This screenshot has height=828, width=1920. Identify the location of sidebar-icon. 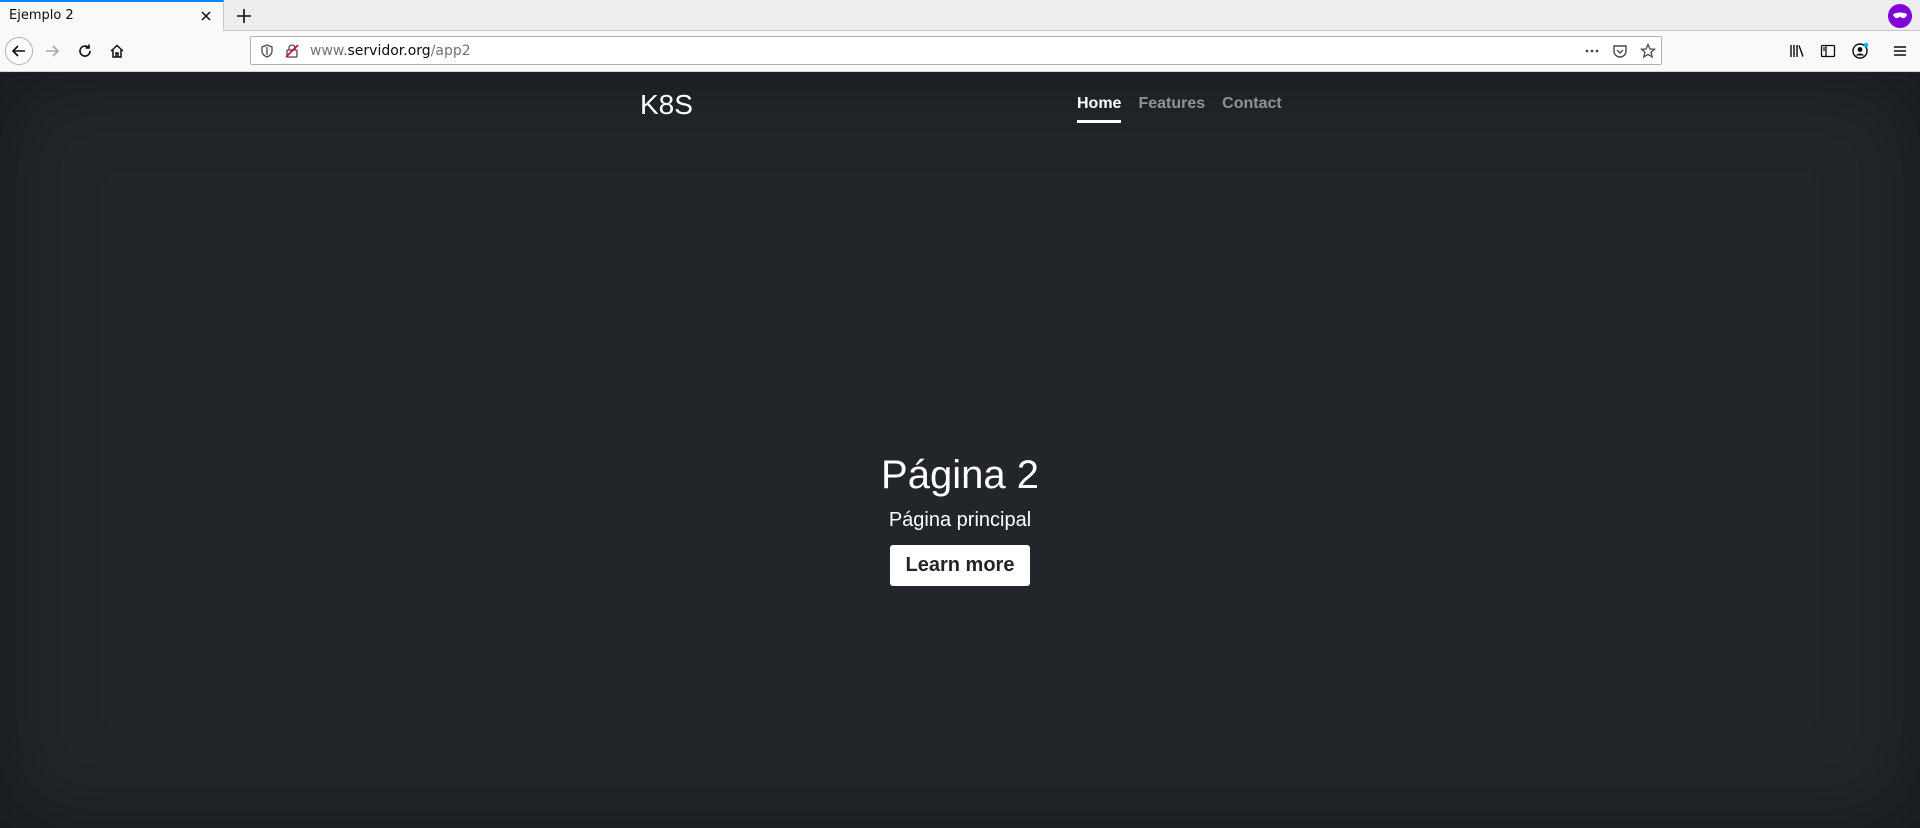
(1828, 51).